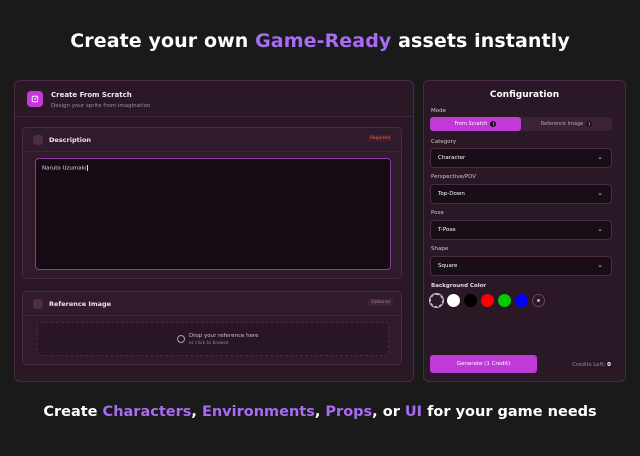 This screenshot has width=640, height=456. Describe the element at coordinates (147, 412) in the screenshot. I see `footline-characters: Characters` at that location.